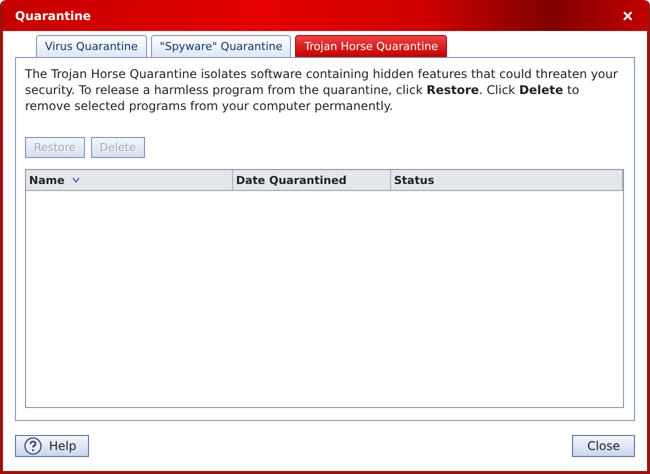  I want to click on help-button: Help, so click(52, 446).